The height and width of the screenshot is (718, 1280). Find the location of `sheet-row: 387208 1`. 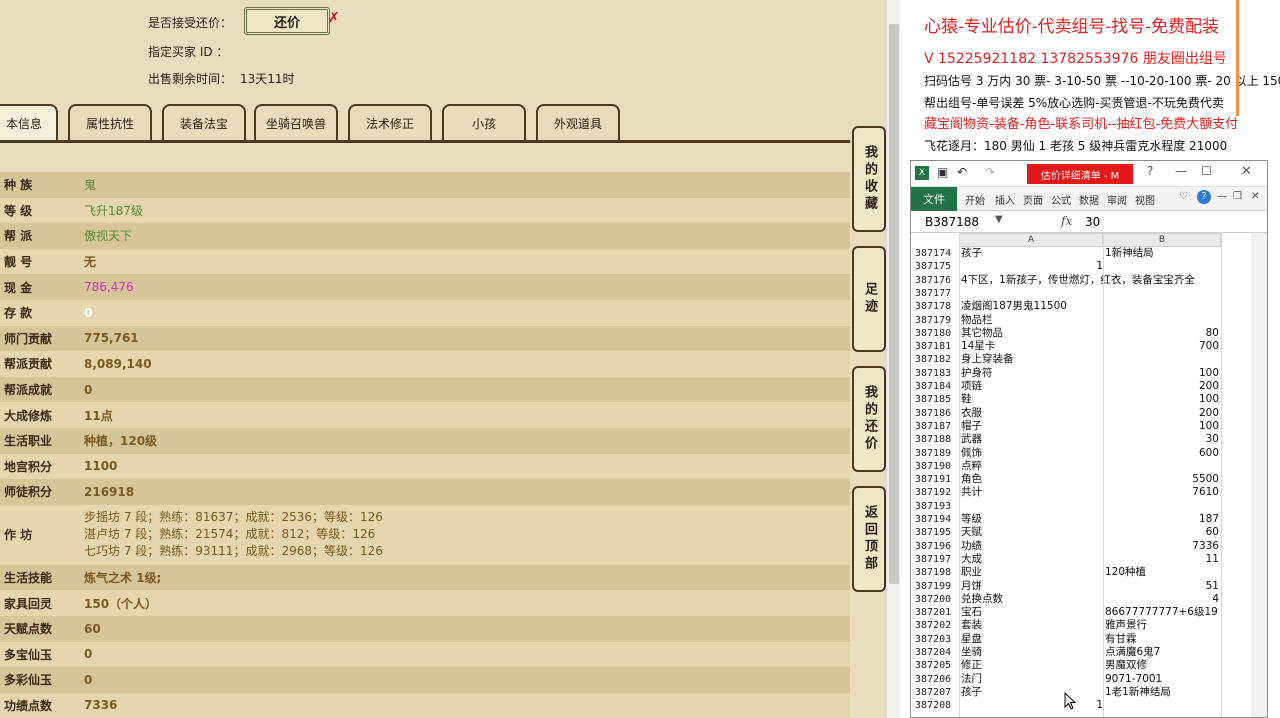

sheet-row: 387208 1 is located at coordinates (1089, 705).